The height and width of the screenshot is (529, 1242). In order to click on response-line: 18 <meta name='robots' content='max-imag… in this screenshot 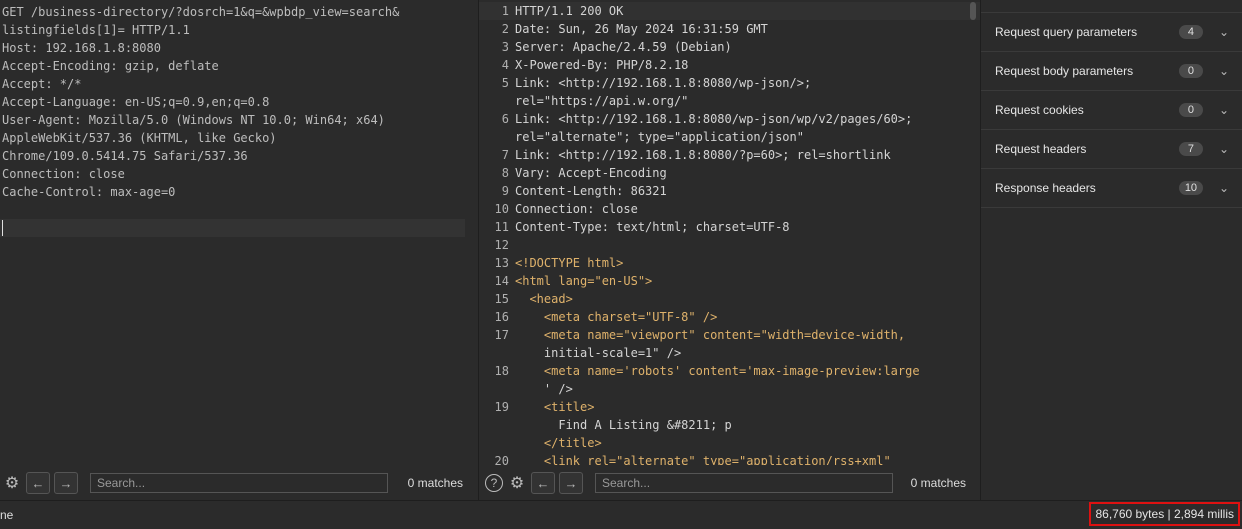, I will do `click(729, 371)`.